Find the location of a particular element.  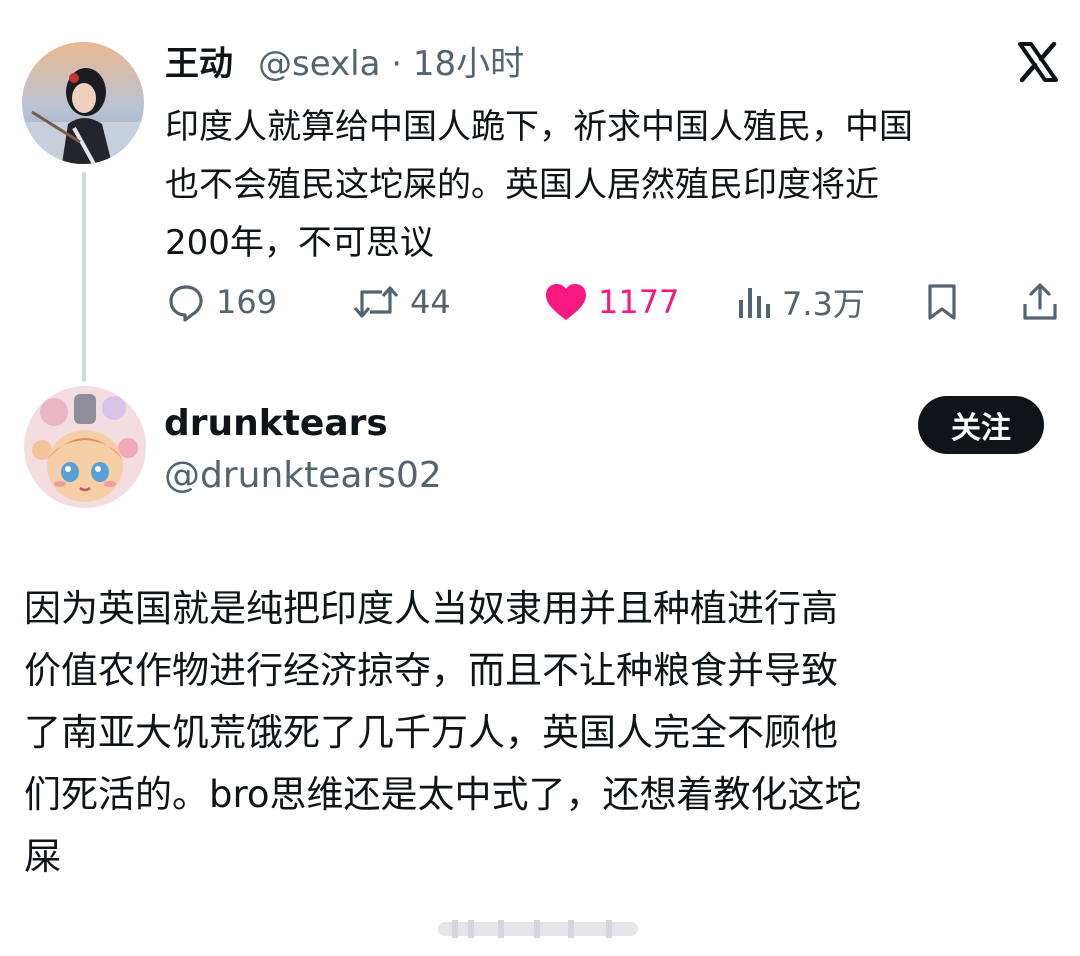

reply-author-name: drunktears is located at coordinates (276, 424).